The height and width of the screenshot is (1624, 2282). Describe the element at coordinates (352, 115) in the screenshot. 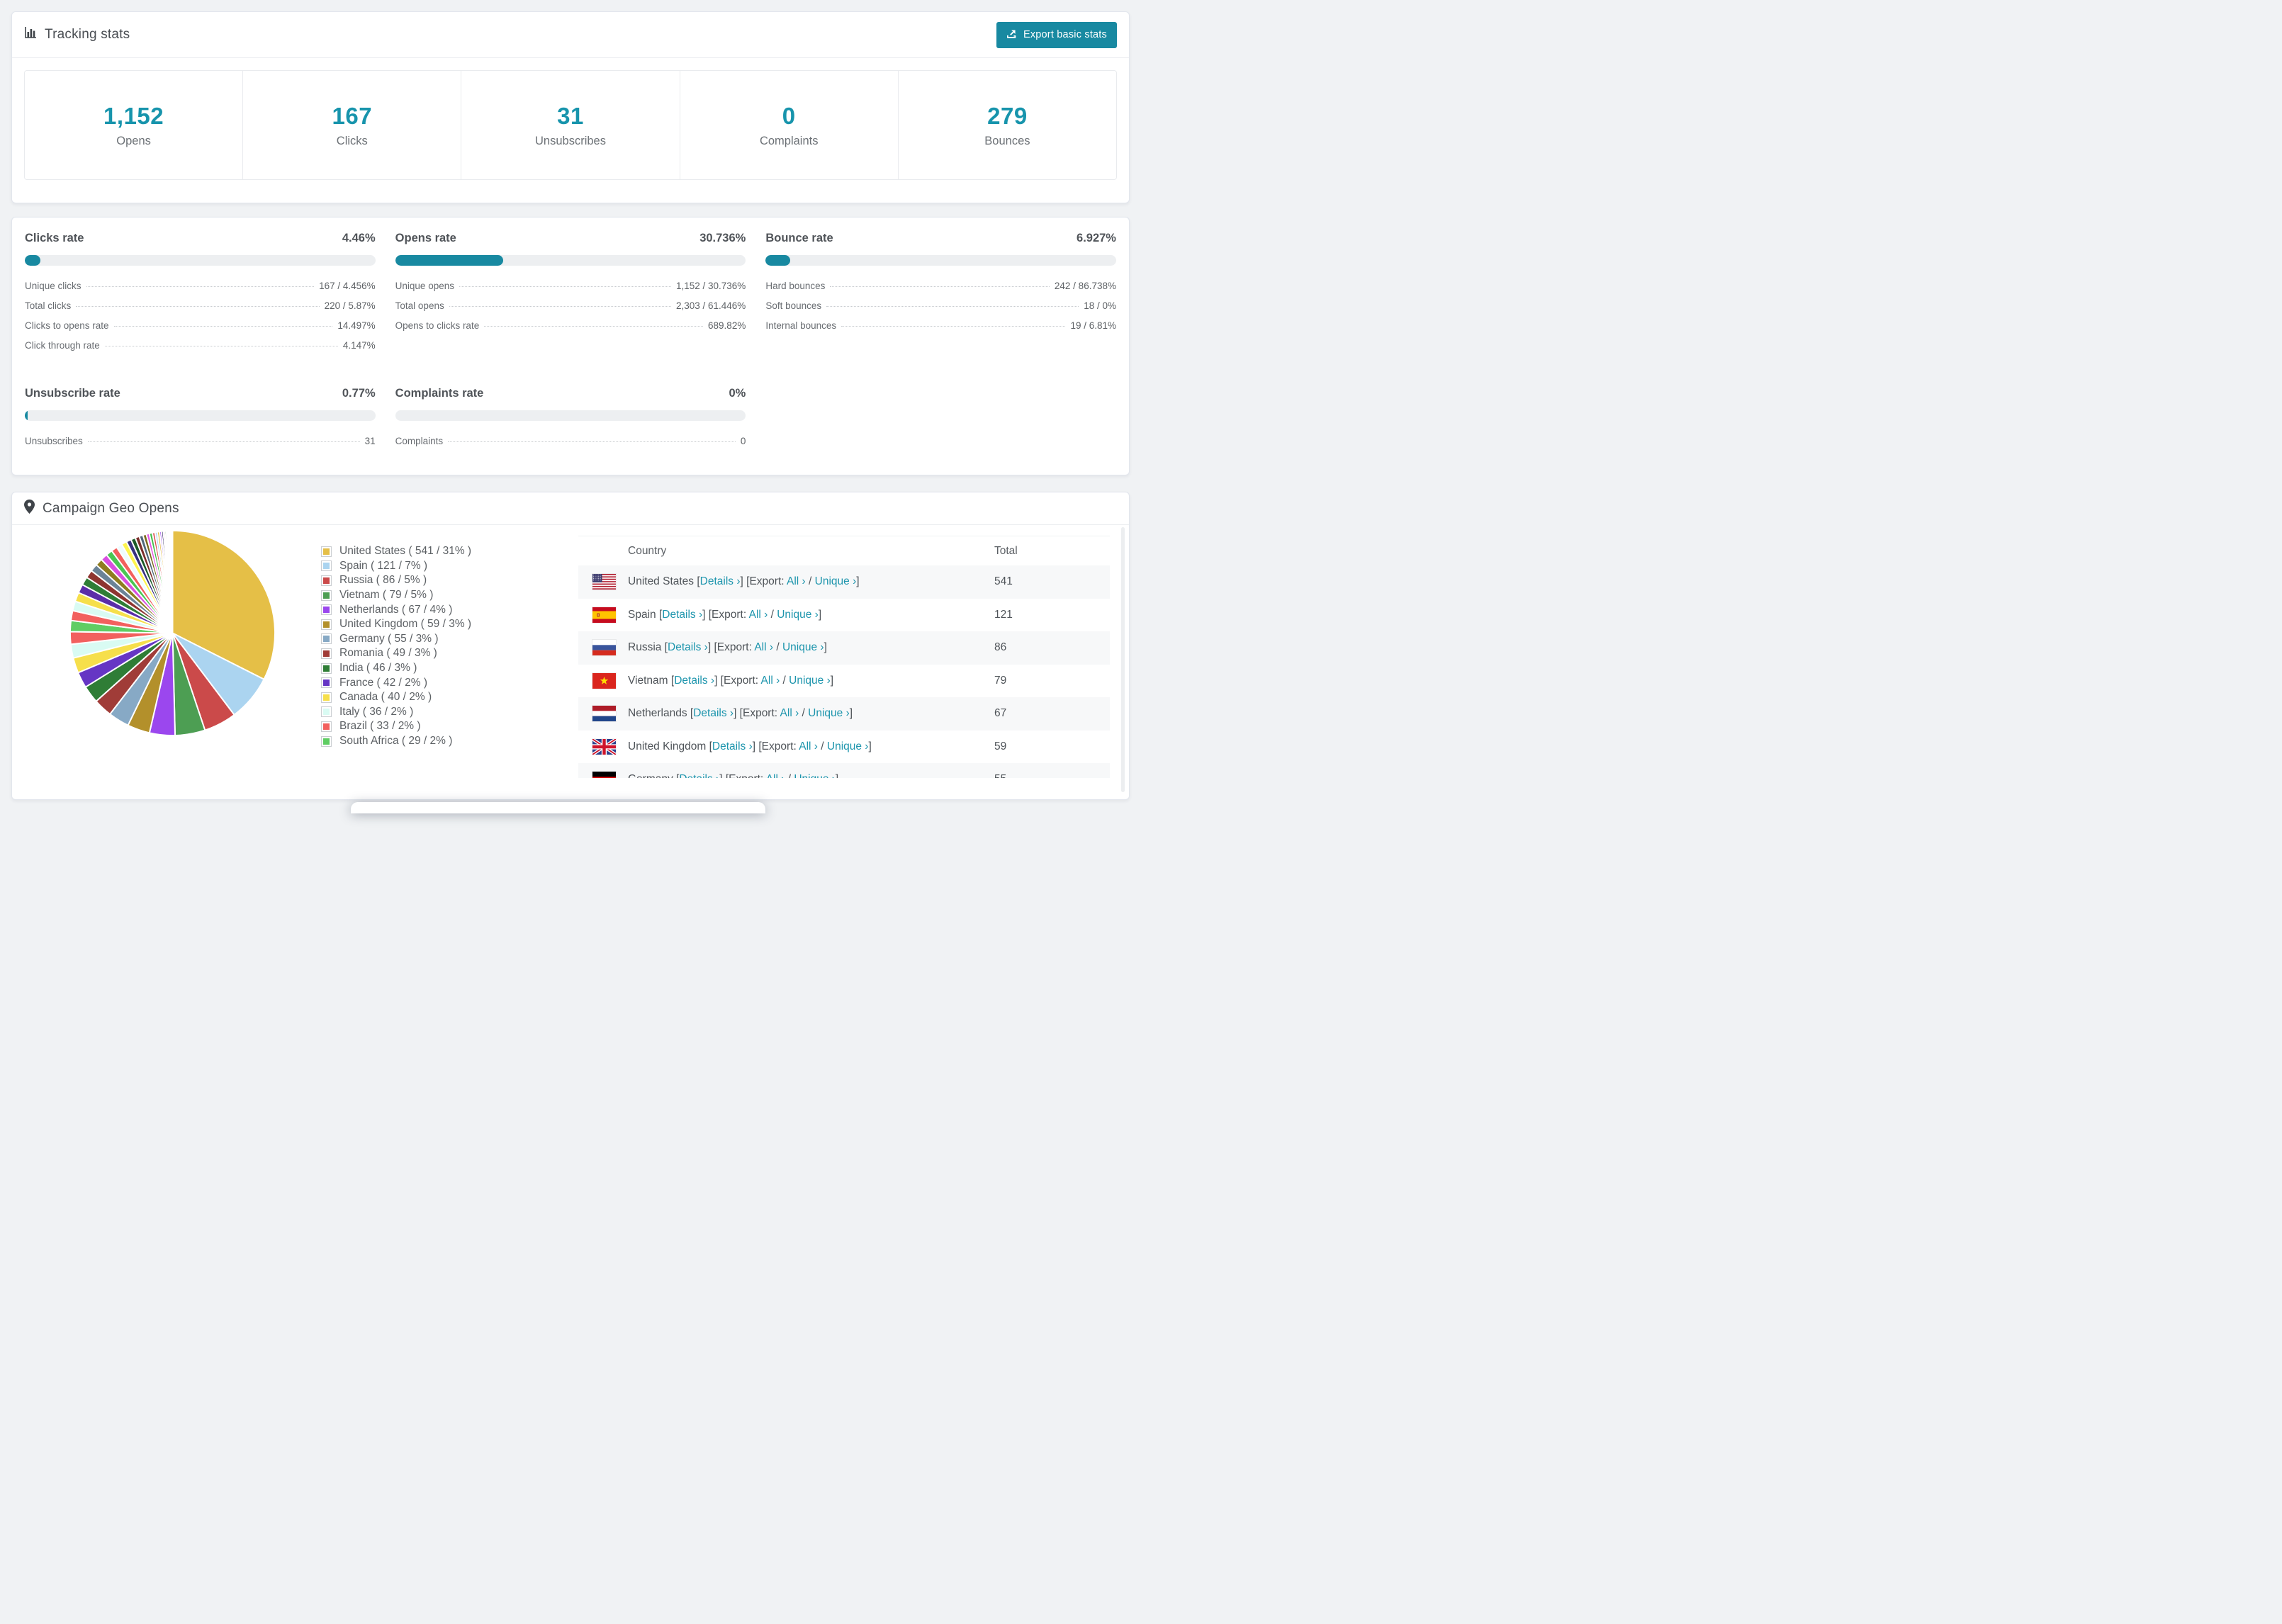

I see `stat-value: 167` at that location.